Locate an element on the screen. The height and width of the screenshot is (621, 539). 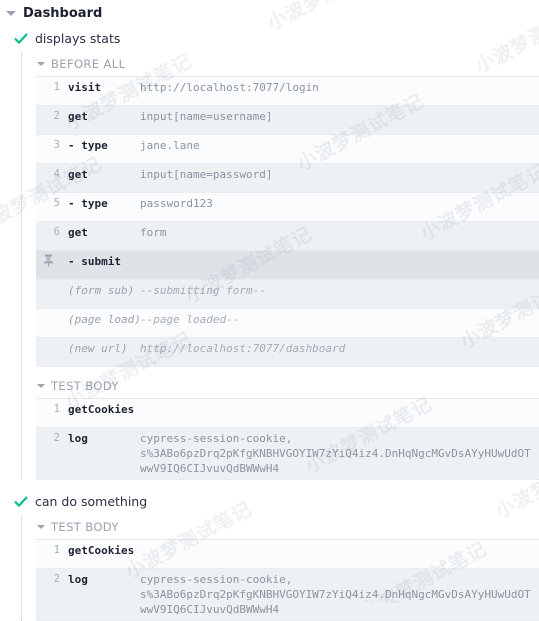
command-message: form is located at coordinates (153, 232).